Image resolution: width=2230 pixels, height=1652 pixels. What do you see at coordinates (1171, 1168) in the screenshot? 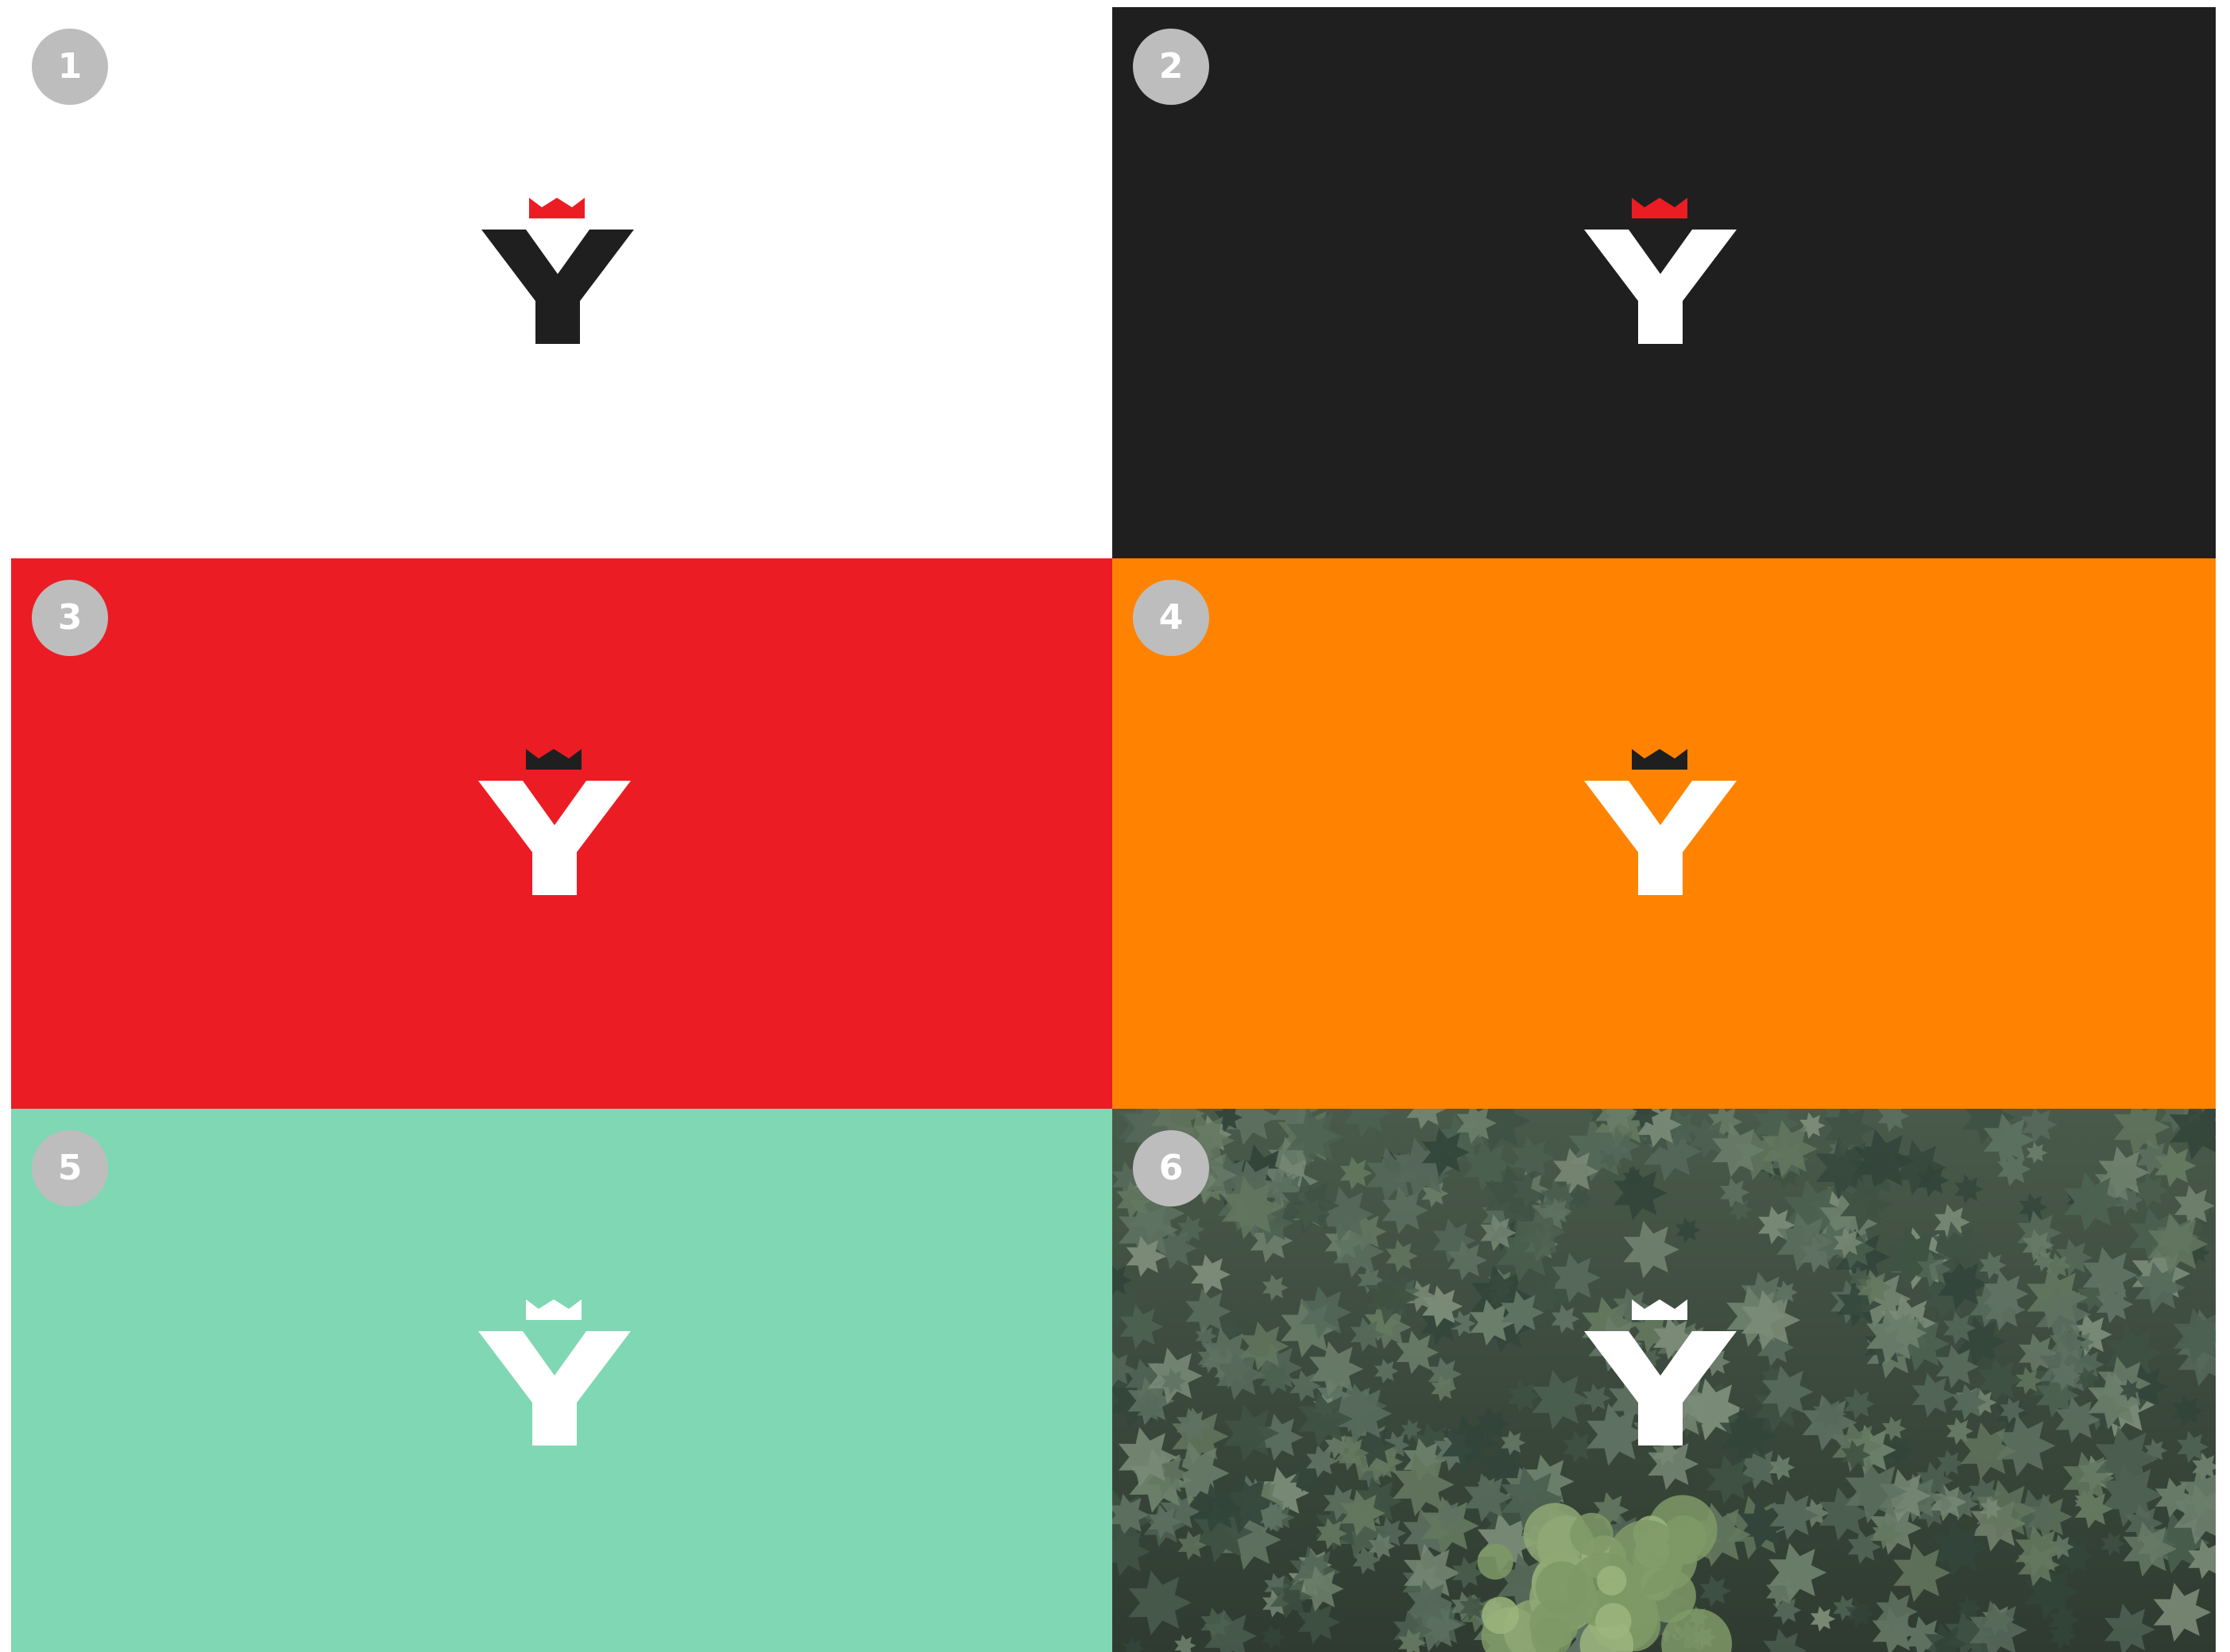
I see `panel-number-badge: 6` at bounding box center [1171, 1168].